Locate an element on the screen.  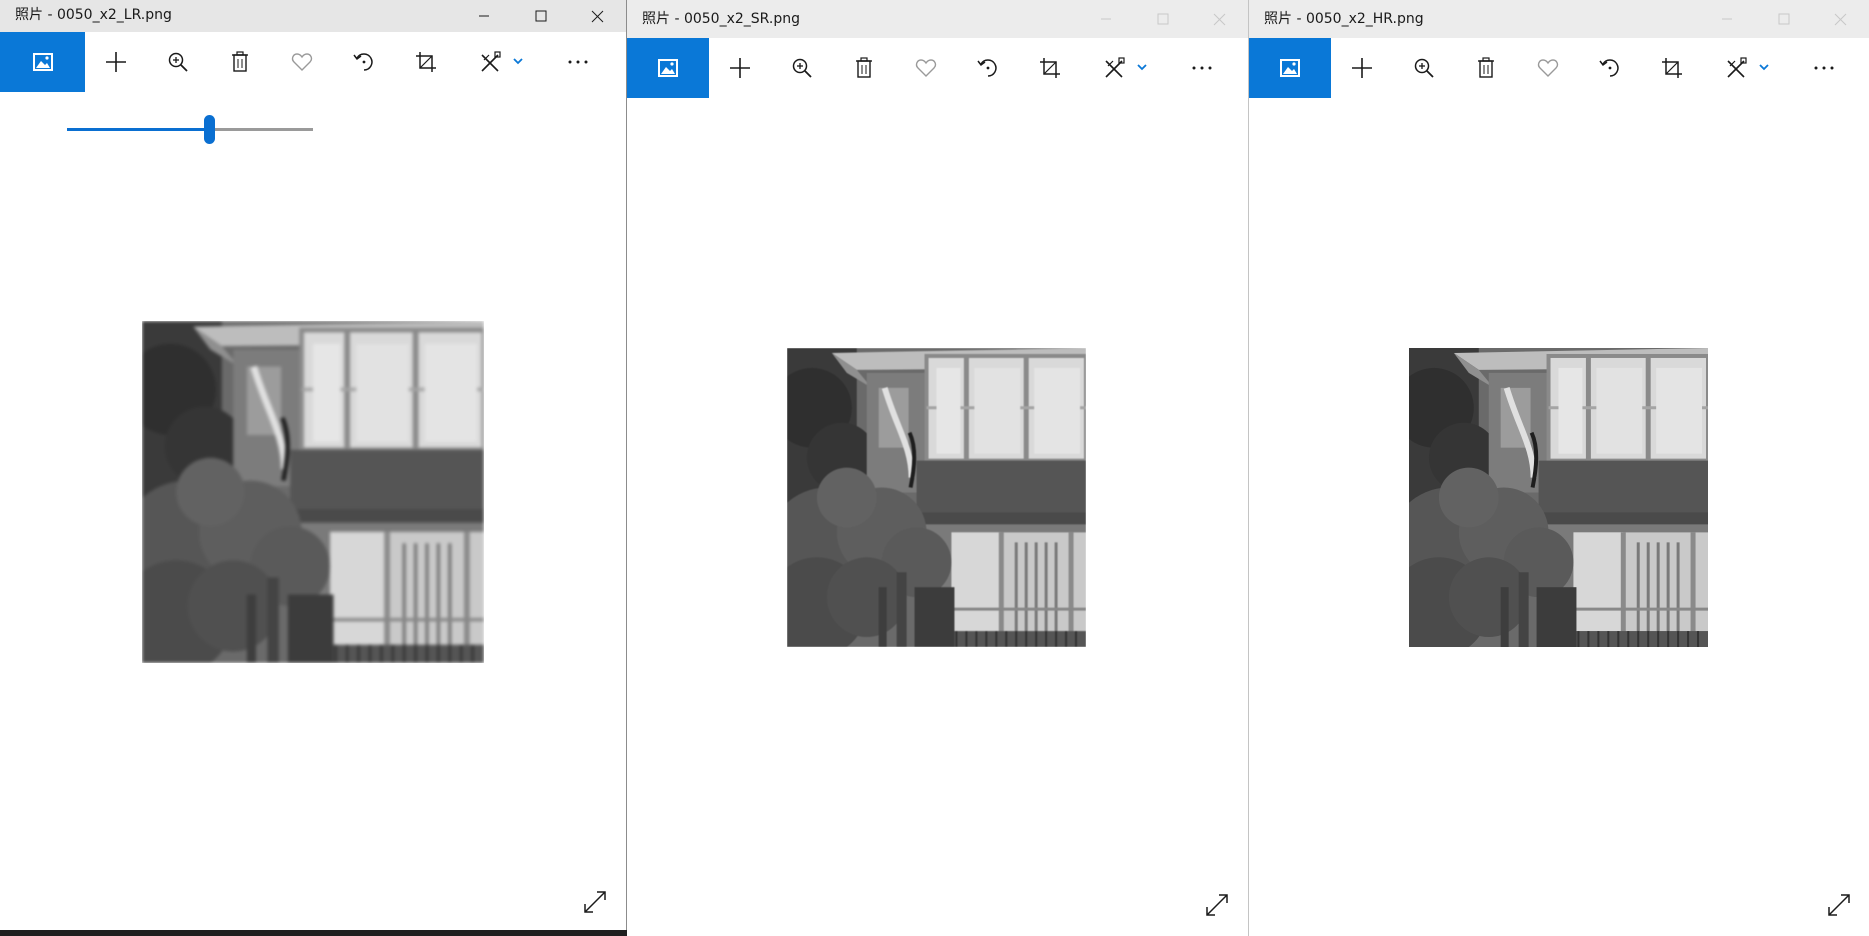
zoom-slider is located at coordinates (190, 129).